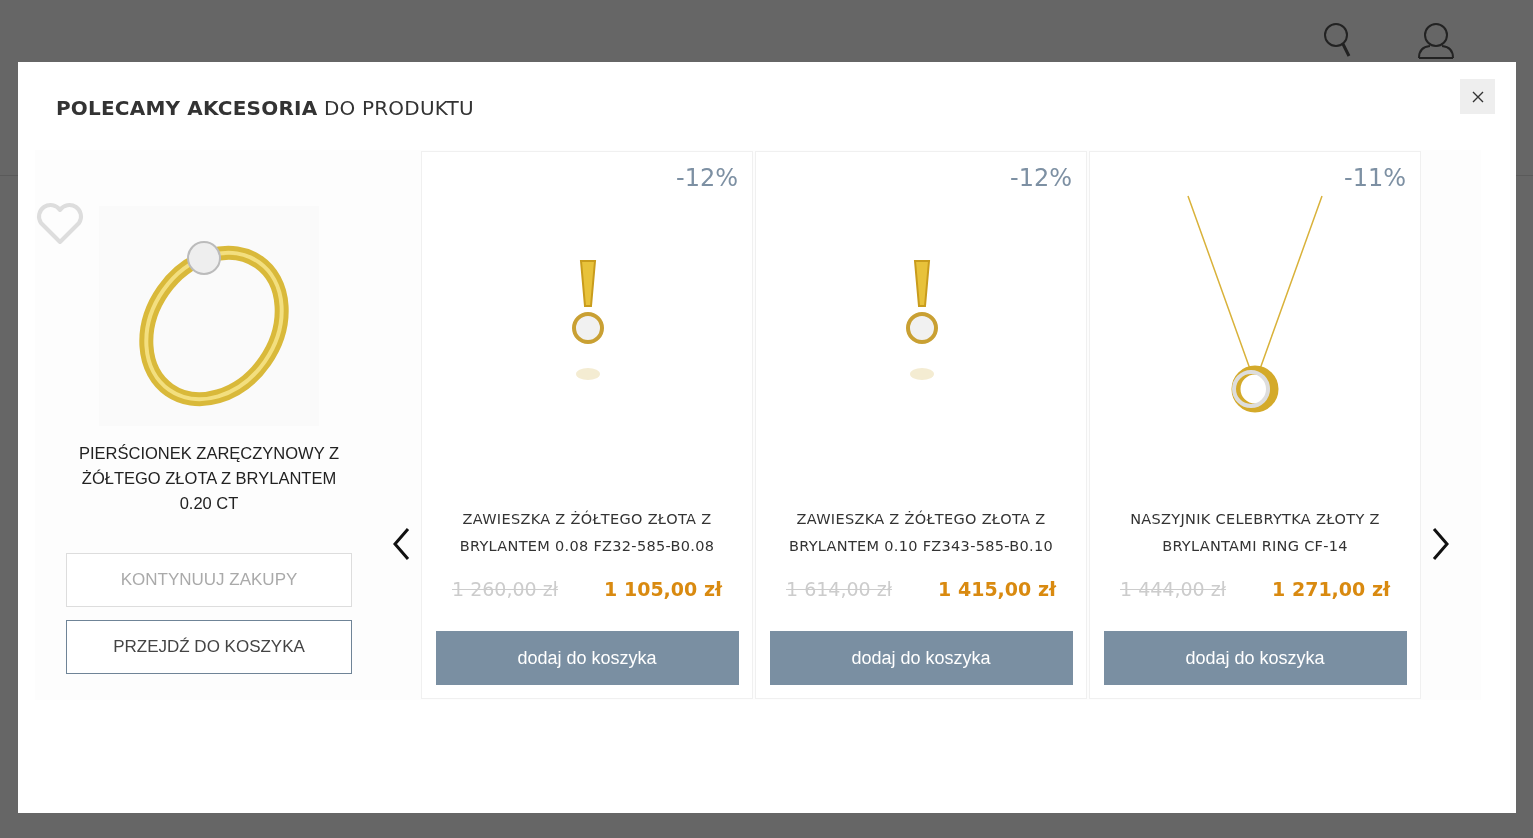 The width and height of the screenshot is (1533, 838). What do you see at coordinates (1375, 179) in the screenshot?
I see `discount-label: -11%` at bounding box center [1375, 179].